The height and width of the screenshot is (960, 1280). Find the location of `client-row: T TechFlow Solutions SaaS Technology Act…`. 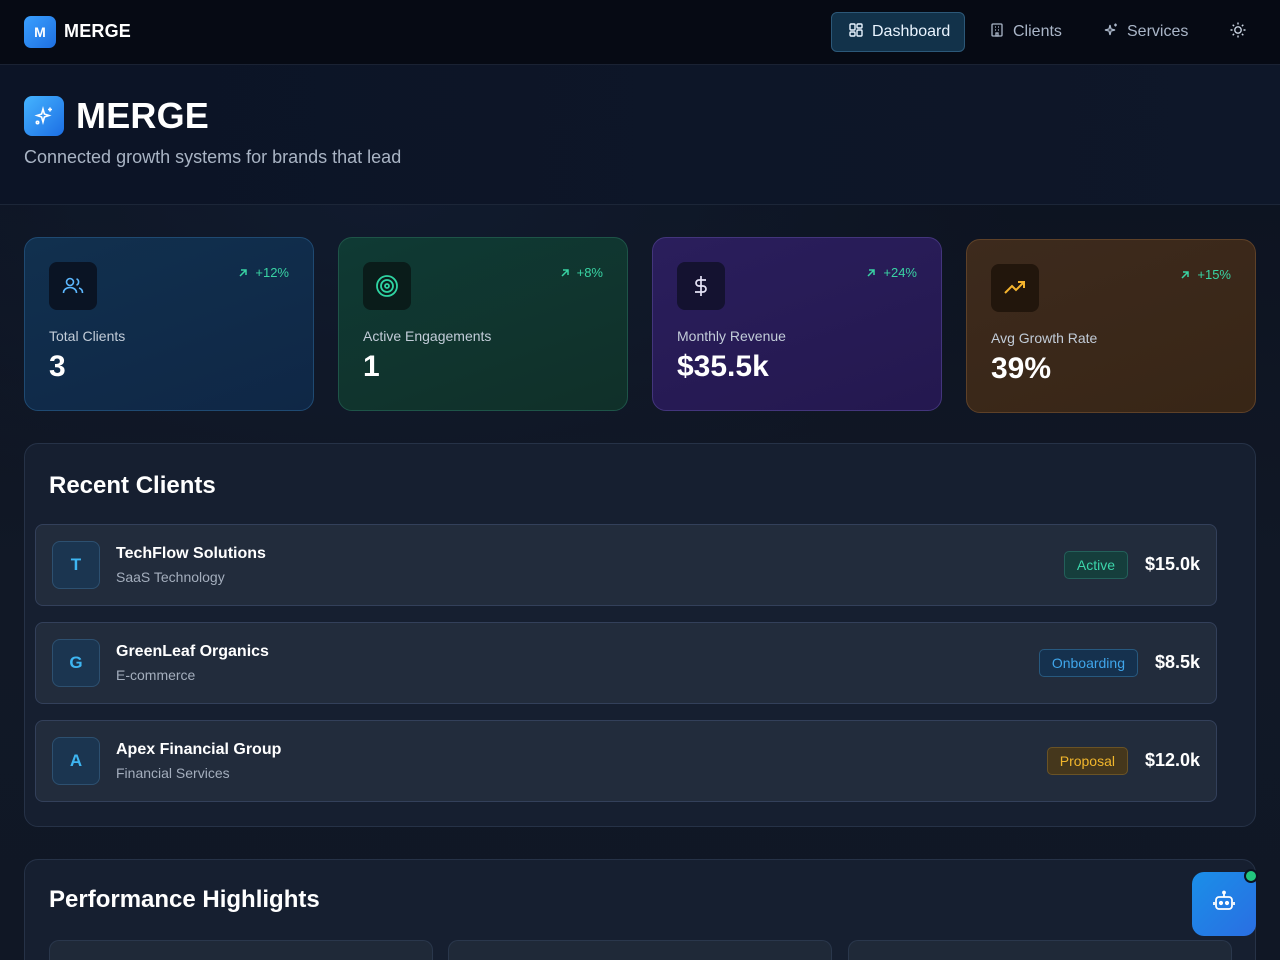

client-row: T TechFlow Solutions SaaS Technology Act… is located at coordinates (626, 565).